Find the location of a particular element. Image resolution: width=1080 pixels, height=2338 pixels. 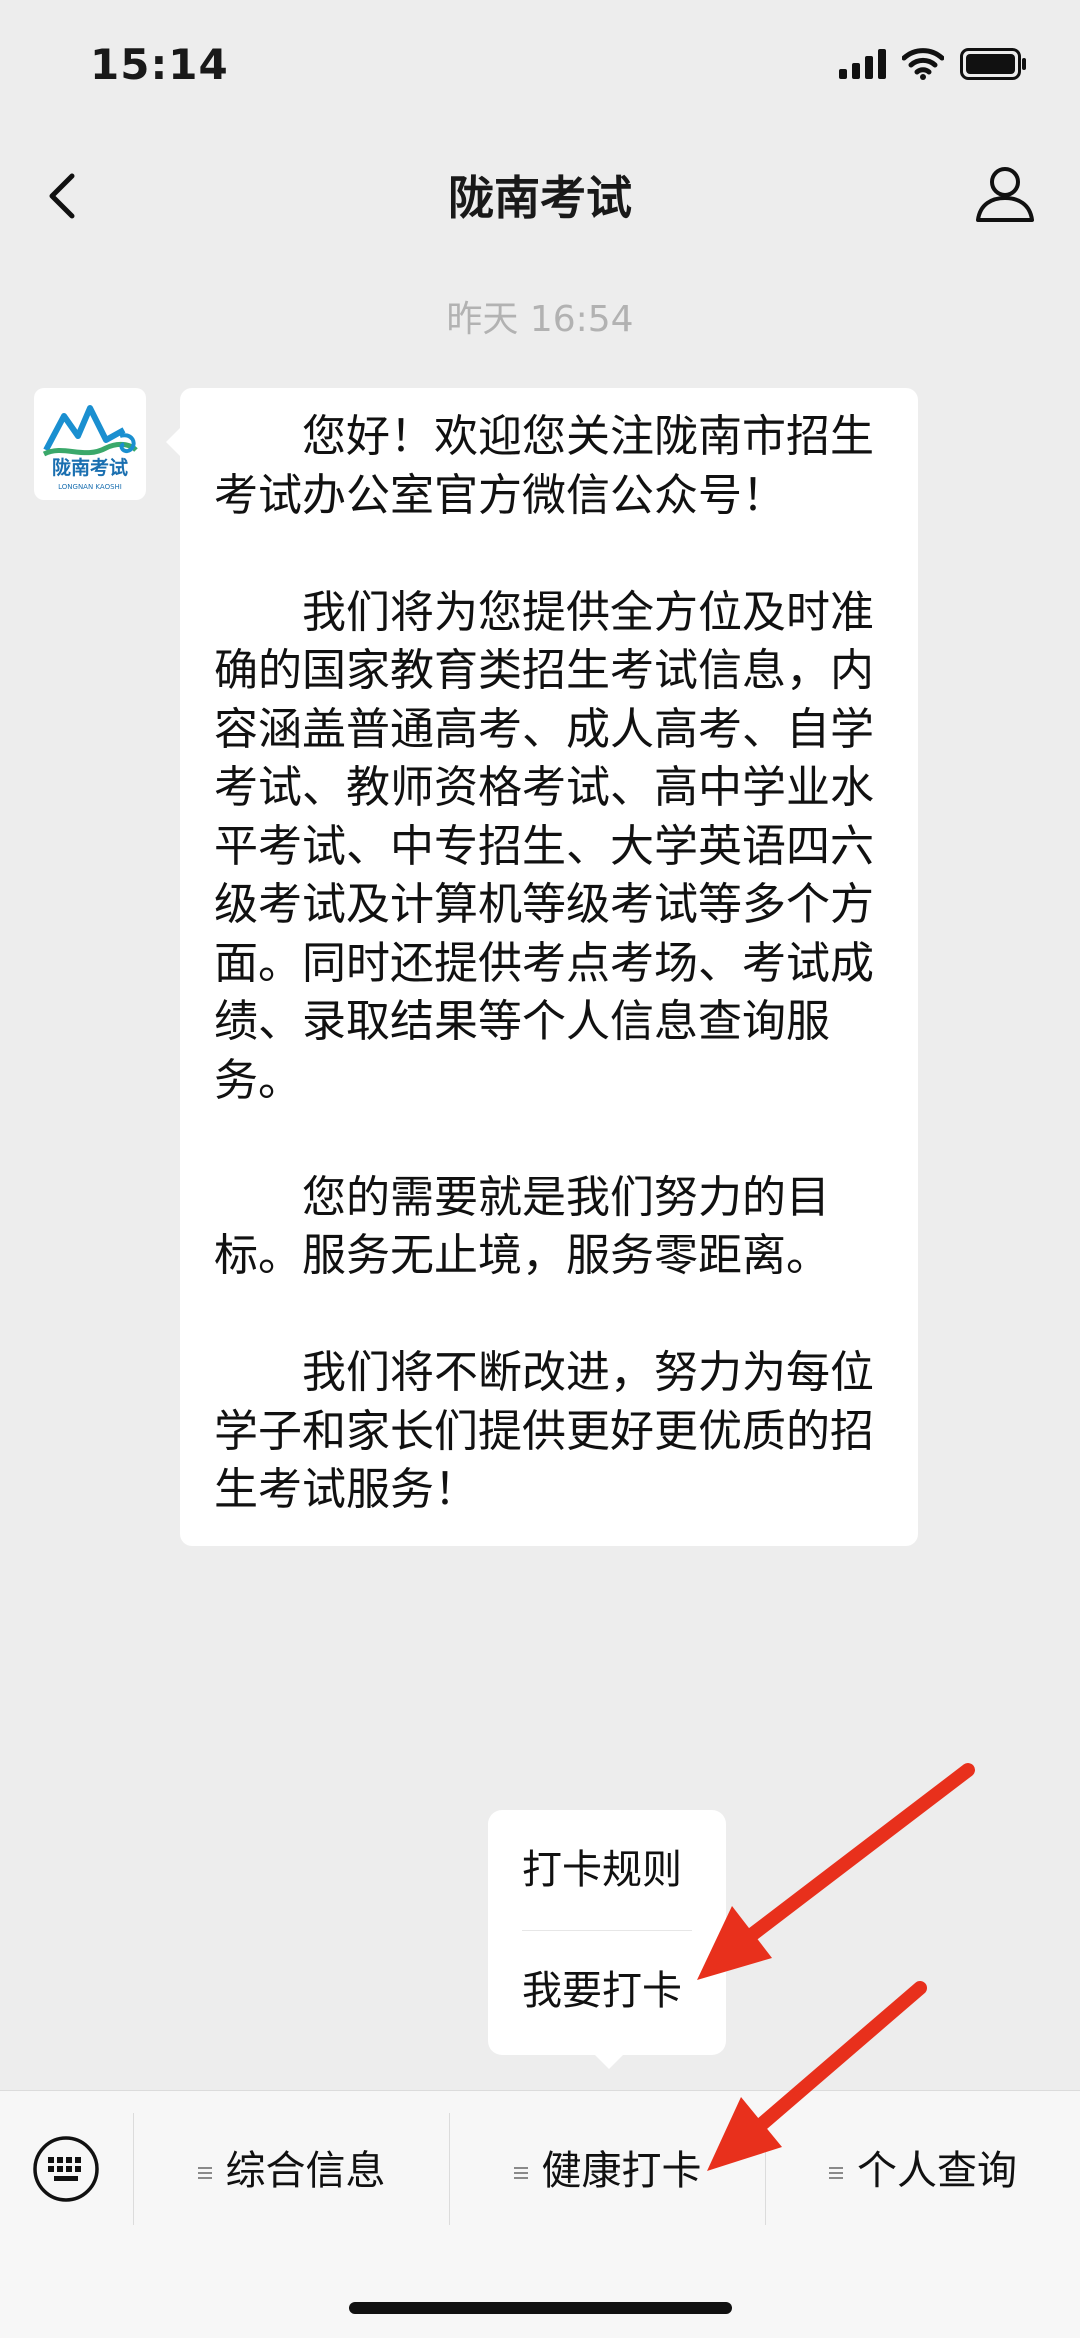

nav-bar: 陇南考试 is located at coordinates (540, 192).